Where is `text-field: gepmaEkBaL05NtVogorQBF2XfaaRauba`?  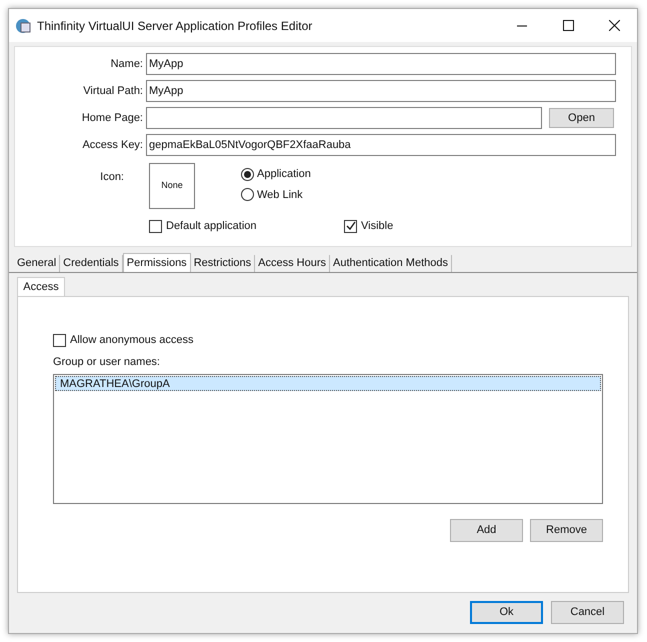 text-field: gepmaEkBaL05NtVogorQBF2XfaaRauba is located at coordinates (381, 145).